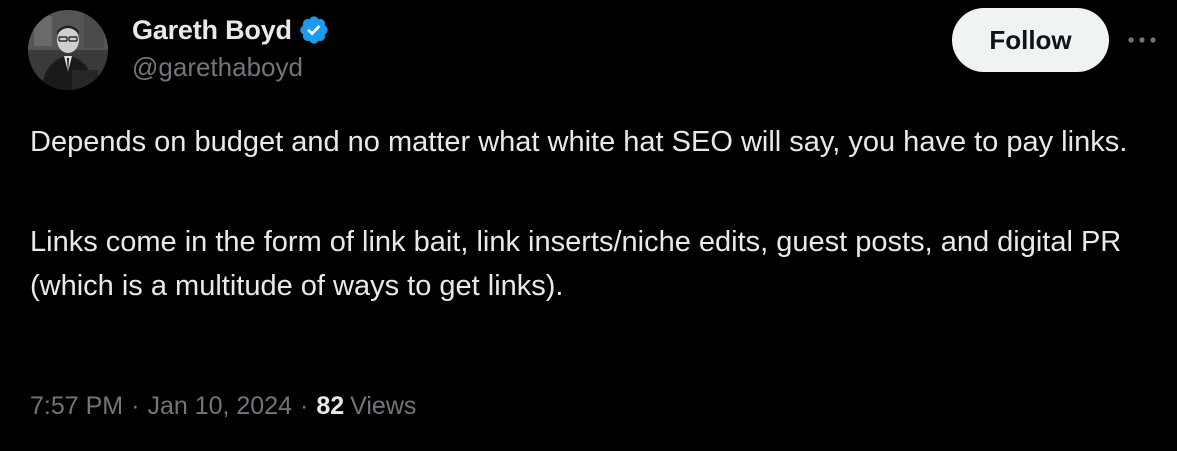 This screenshot has height=451, width=1177. I want to click on author-display-name: Gareth Boyd, so click(212, 30).